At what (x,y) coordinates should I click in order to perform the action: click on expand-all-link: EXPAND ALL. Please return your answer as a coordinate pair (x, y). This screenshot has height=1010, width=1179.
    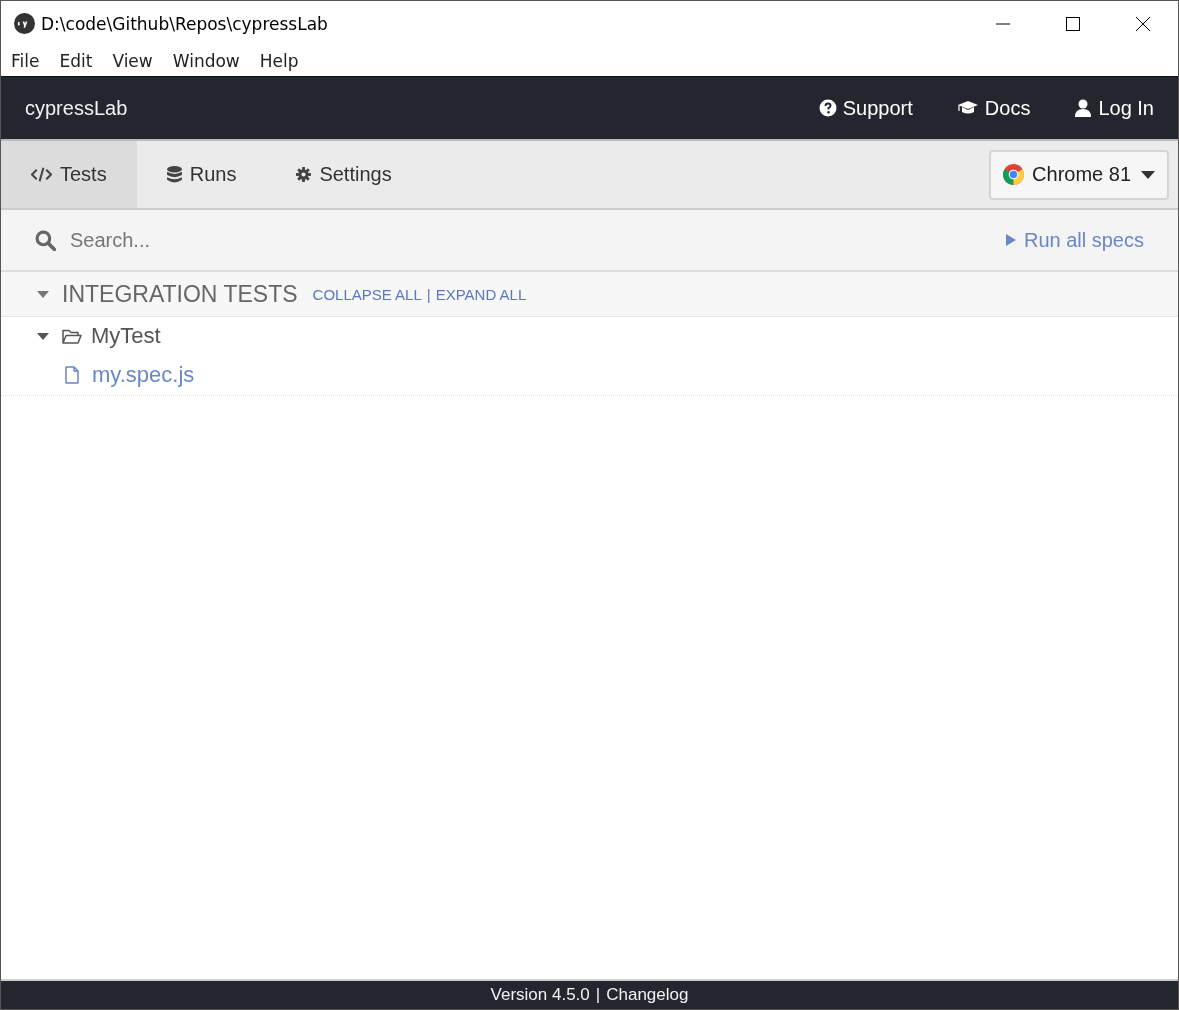
    Looking at the image, I should click on (481, 294).